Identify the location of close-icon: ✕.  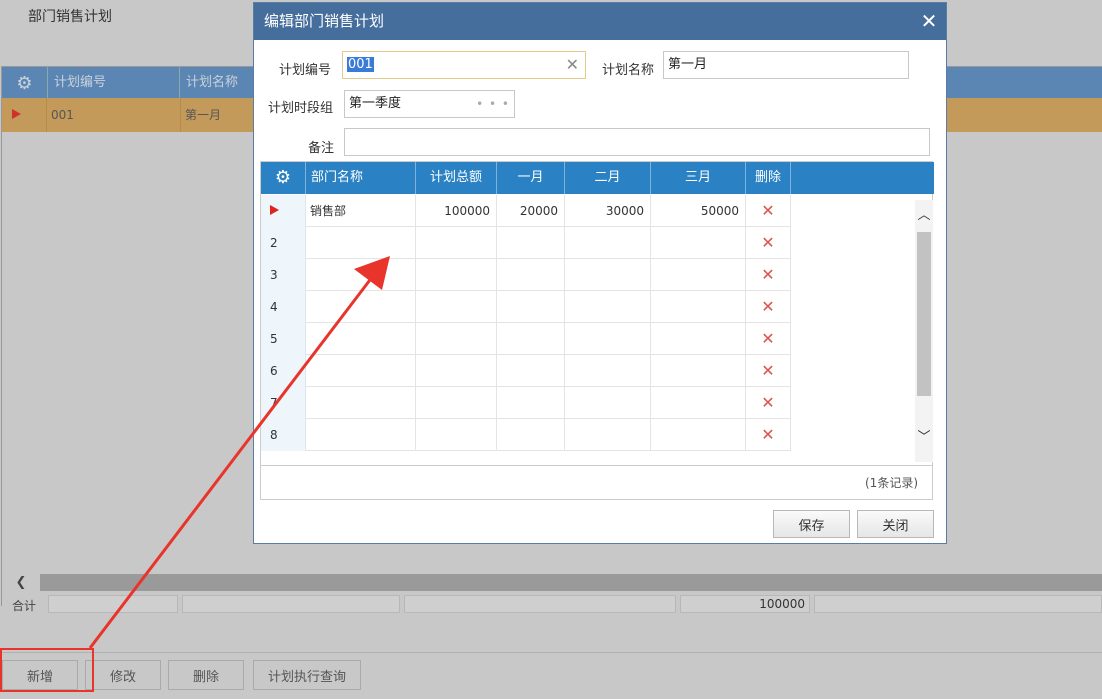
(929, 21).